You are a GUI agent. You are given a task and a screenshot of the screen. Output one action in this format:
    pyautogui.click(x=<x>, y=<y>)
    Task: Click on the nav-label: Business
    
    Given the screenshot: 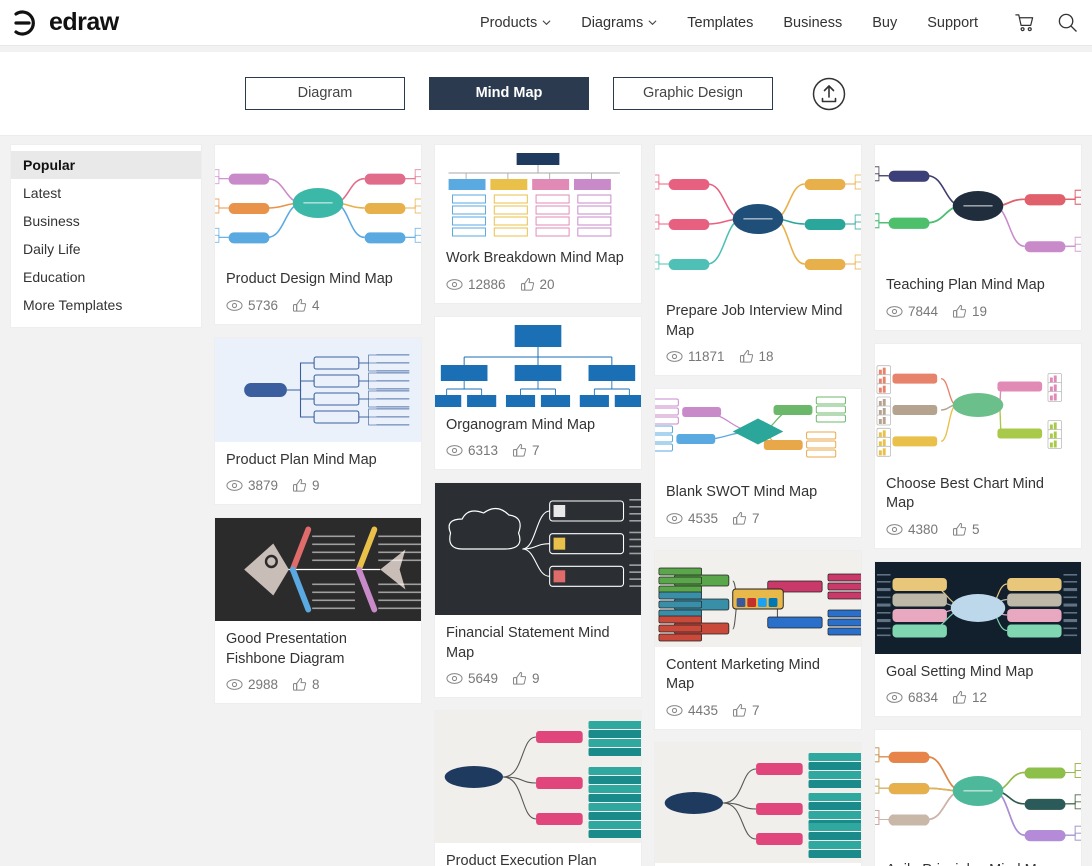 What is the action you would take?
    pyautogui.click(x=813, y=22)
    